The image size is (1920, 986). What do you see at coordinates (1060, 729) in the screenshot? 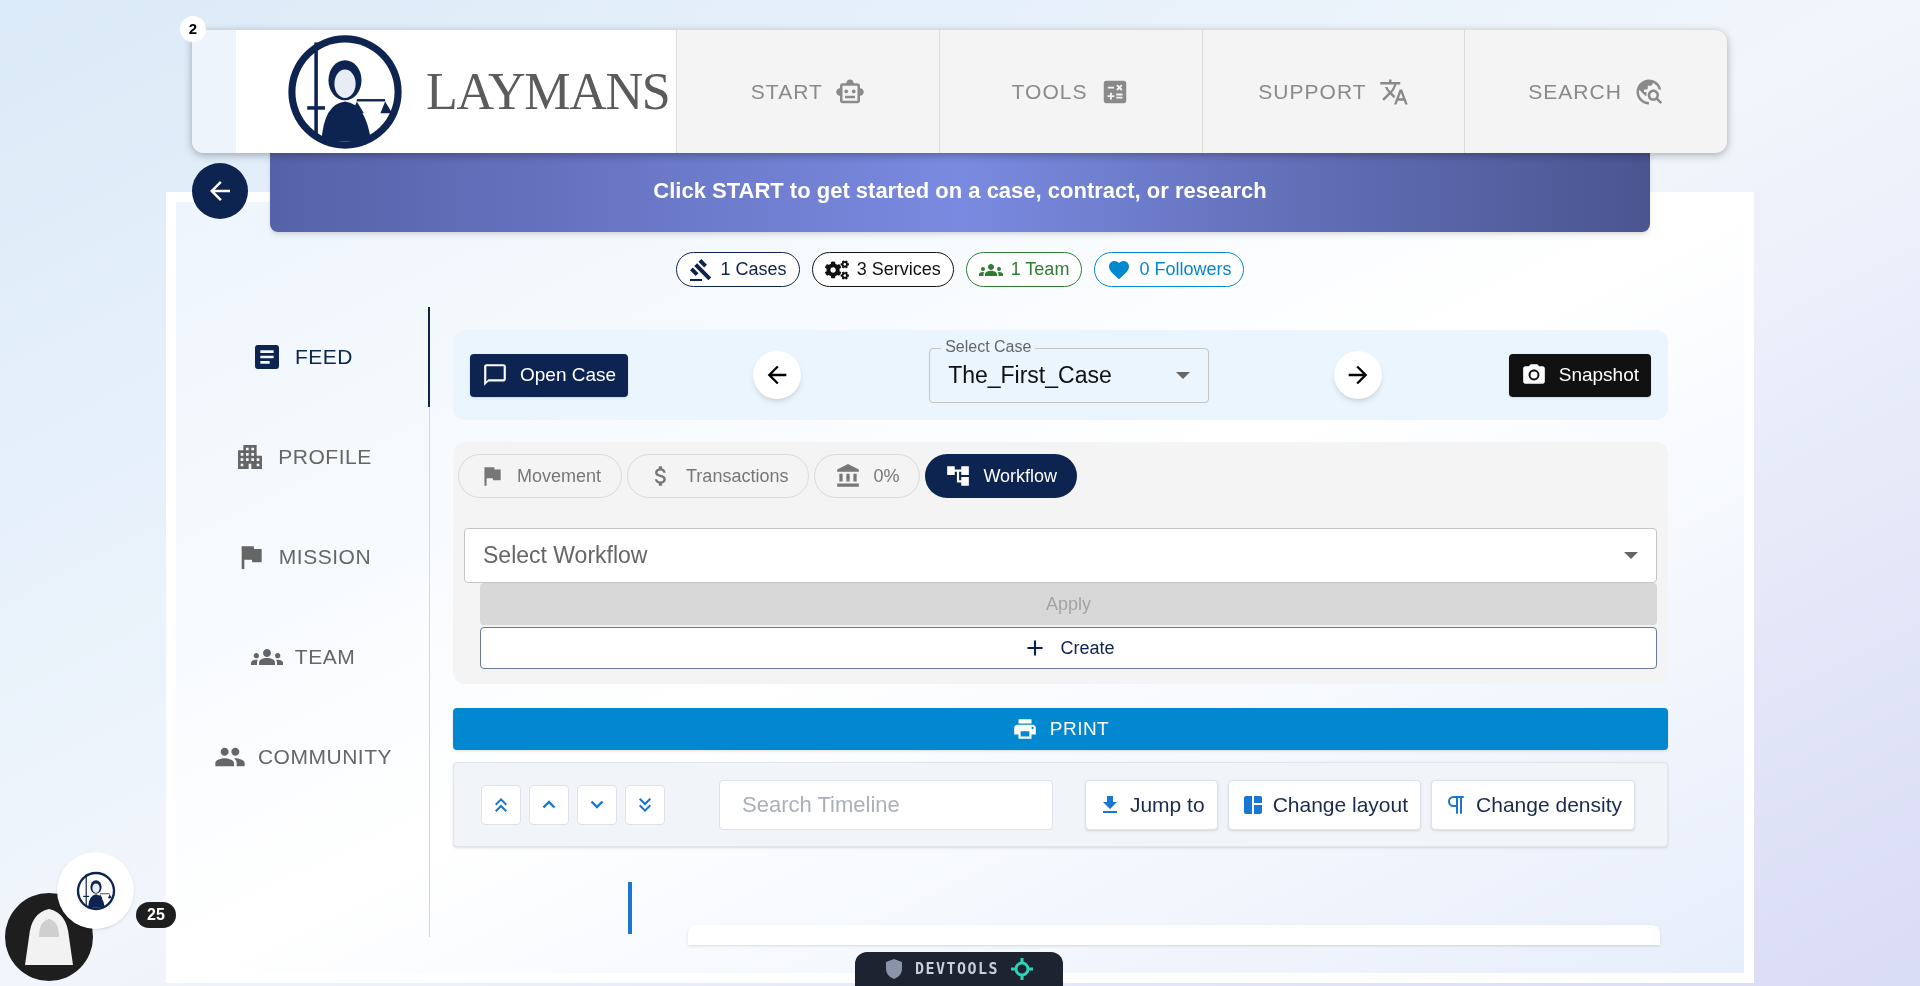
I see `print-button: PRINT` at bounding box center [1060, 729].